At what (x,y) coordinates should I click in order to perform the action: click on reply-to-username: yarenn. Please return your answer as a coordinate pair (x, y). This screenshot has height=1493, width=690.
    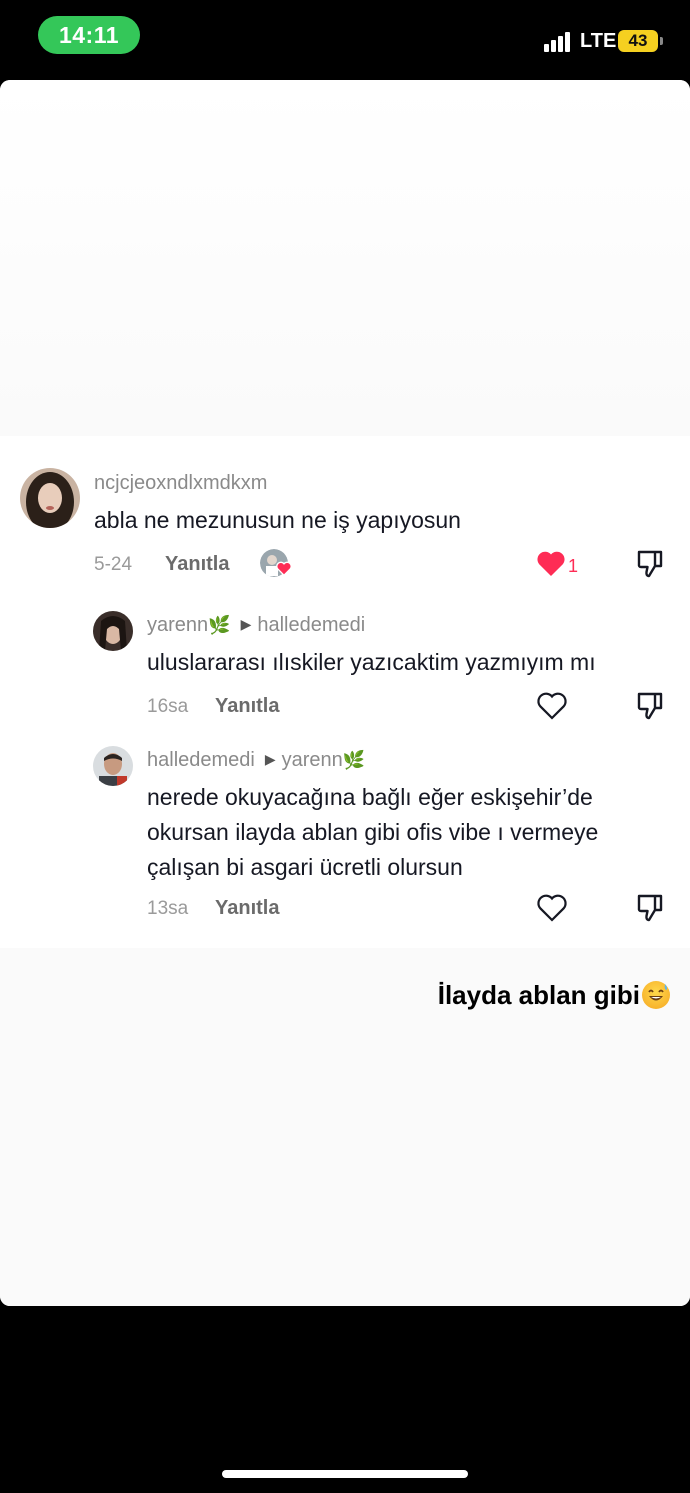
    Looking at the image, I should click on (312, 760).